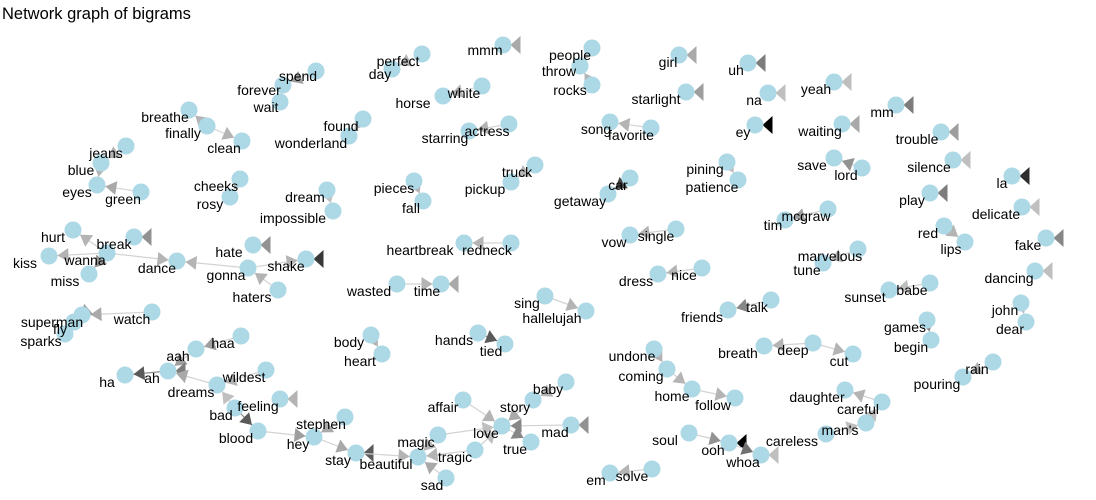 The width and height of the screenshot is (1096, 500). I want to click on node-label-play: play, so click(912, 200).